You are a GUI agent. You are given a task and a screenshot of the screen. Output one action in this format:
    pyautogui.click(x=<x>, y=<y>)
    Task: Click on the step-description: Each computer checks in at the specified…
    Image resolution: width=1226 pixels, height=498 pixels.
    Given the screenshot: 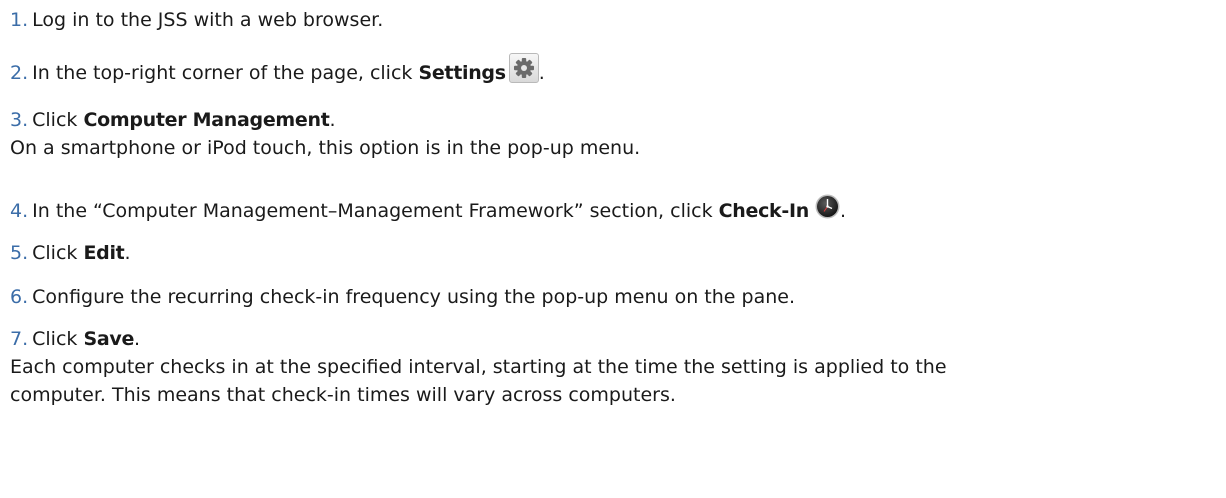 What is the action you would take?
    pyautogui.click(x=478, y=367)
    